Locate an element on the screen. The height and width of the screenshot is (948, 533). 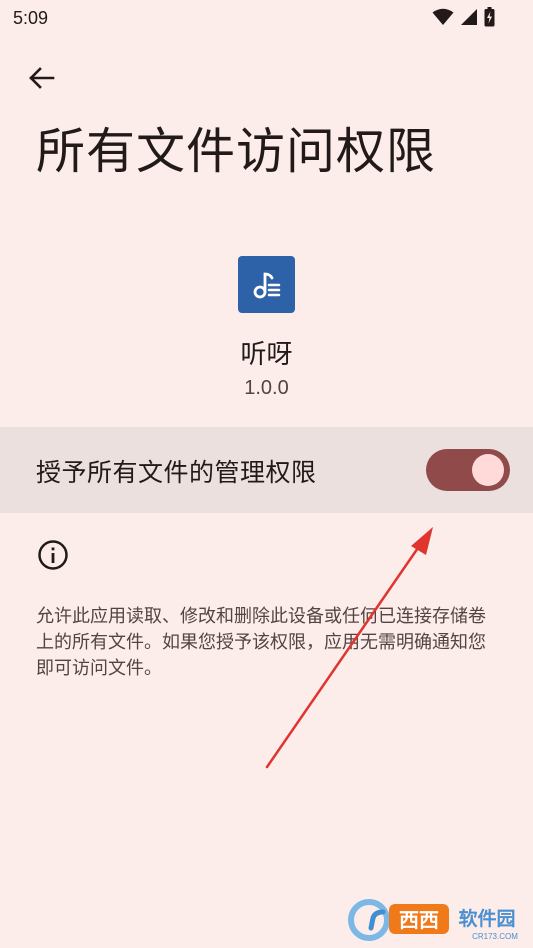
watermark-logo: 西西 软件园 CR173.COM is located at coordinates (435, 920).